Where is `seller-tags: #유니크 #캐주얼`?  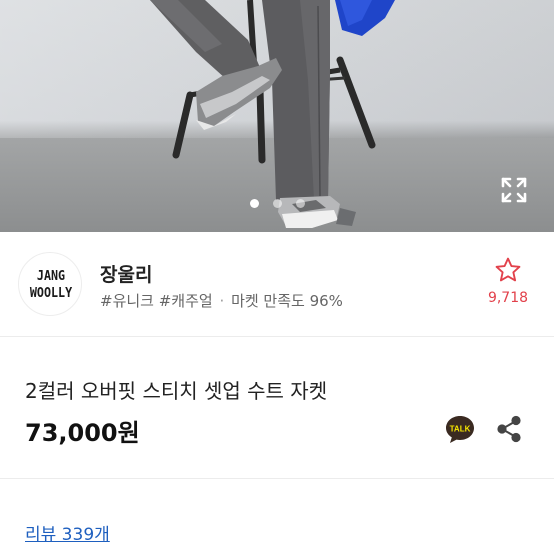
seller-tags: #유니크 #캐주얼 is located at coordinates (156, 301).